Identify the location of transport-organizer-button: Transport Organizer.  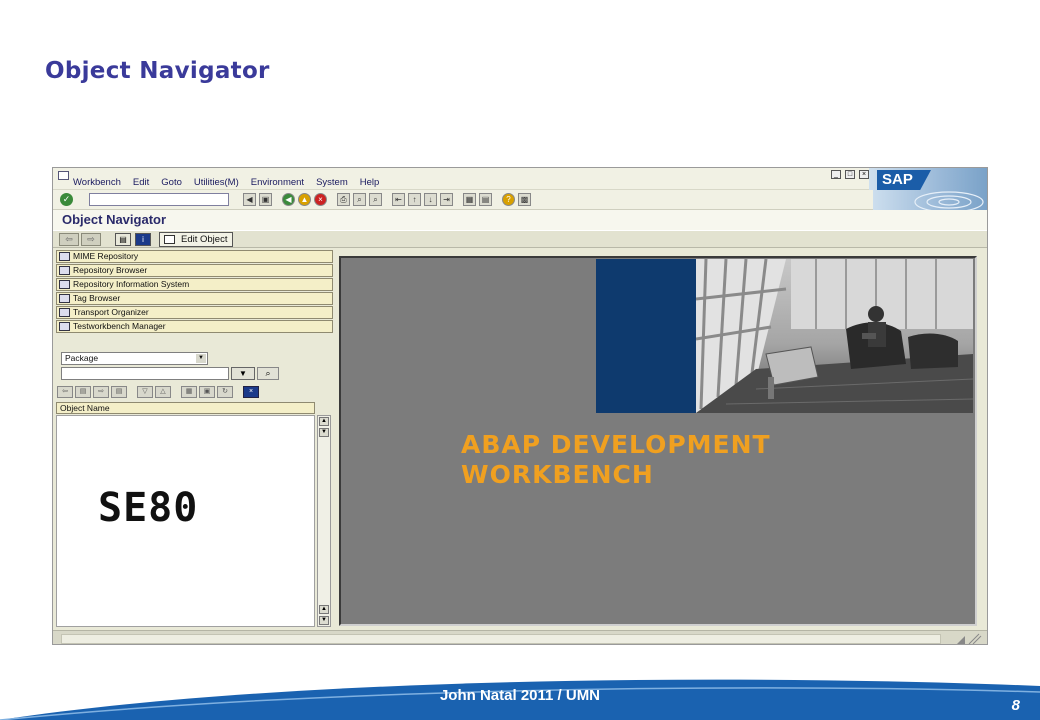
(194, 312).